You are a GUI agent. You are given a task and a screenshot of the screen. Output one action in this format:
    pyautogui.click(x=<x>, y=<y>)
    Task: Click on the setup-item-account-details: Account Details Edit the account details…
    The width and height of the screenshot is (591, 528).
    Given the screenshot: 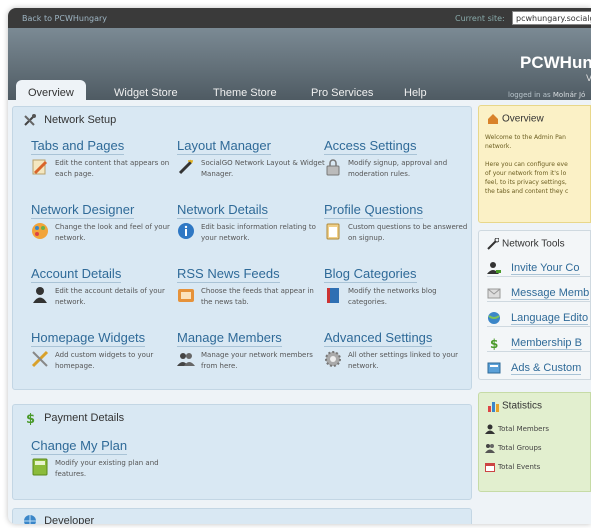 What is the action you would take?
    pyautogui.click(x=101, y=284)
    